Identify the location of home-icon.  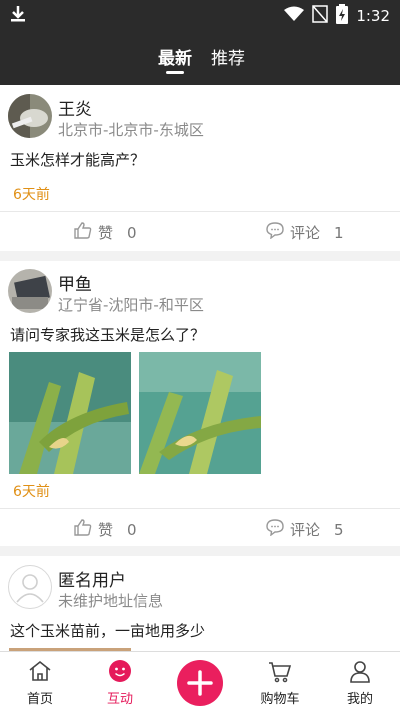
(40, 673).